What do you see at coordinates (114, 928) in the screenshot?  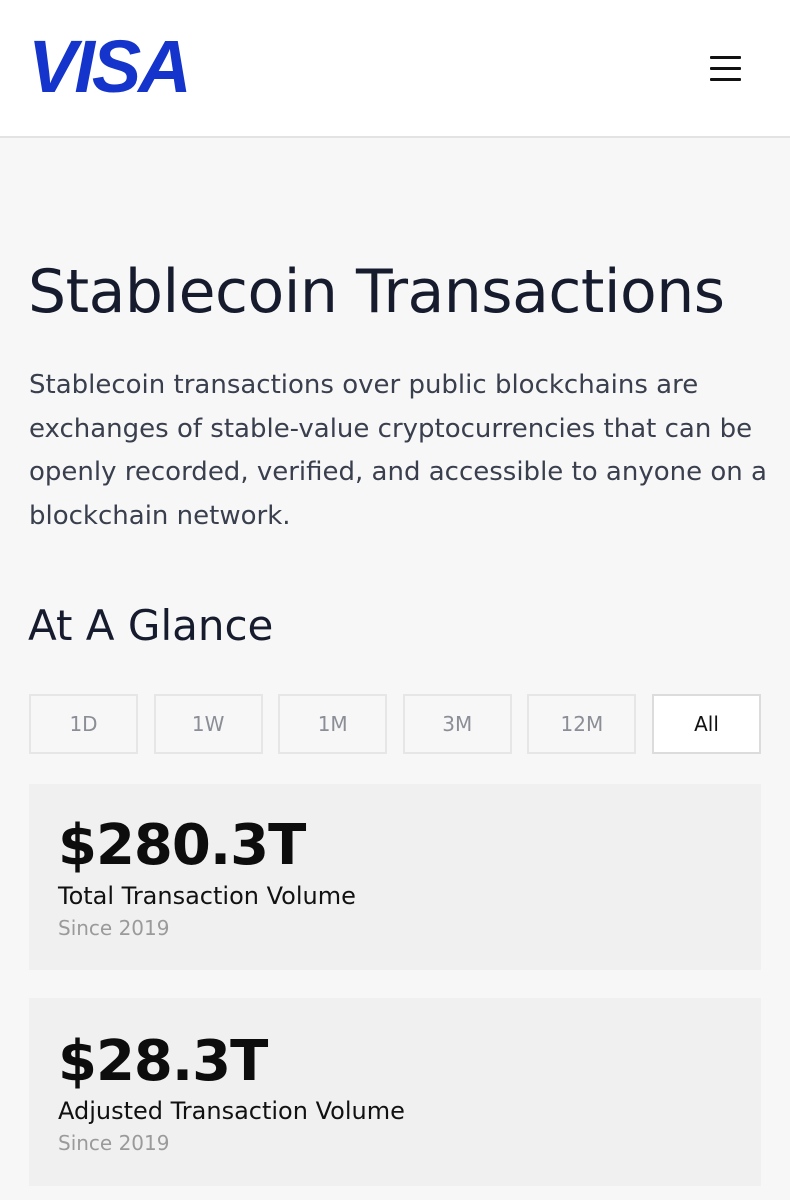 I see `total-volume-since: Since 2019` at bounding box center [114, 928].